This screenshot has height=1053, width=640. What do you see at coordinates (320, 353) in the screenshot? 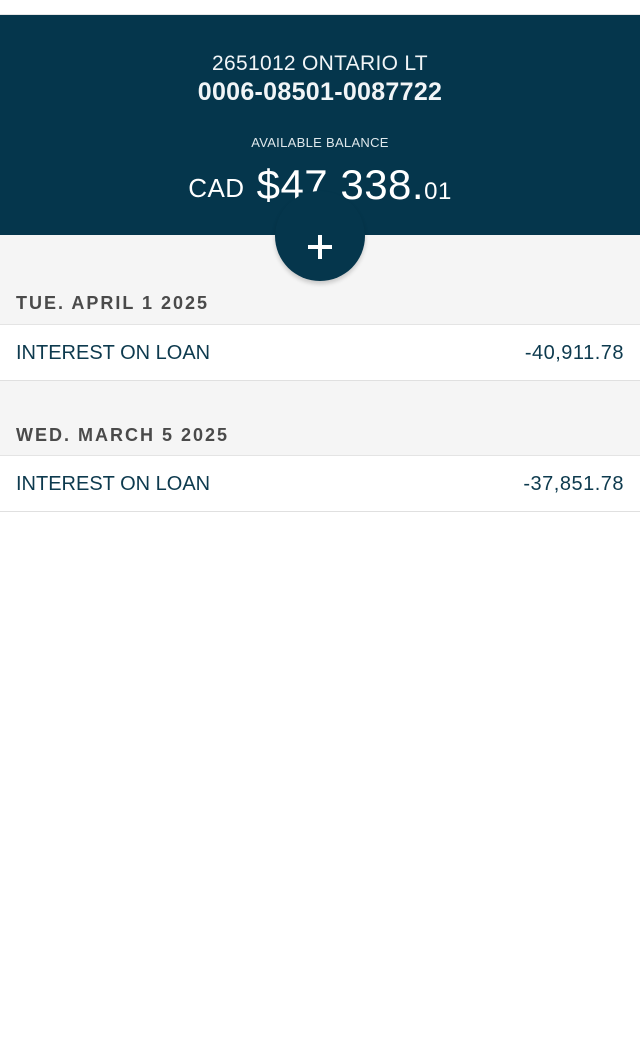
I see `transaction-row: INTEREST ON LOAN -40,911.78` at bounding box center [320, 353].